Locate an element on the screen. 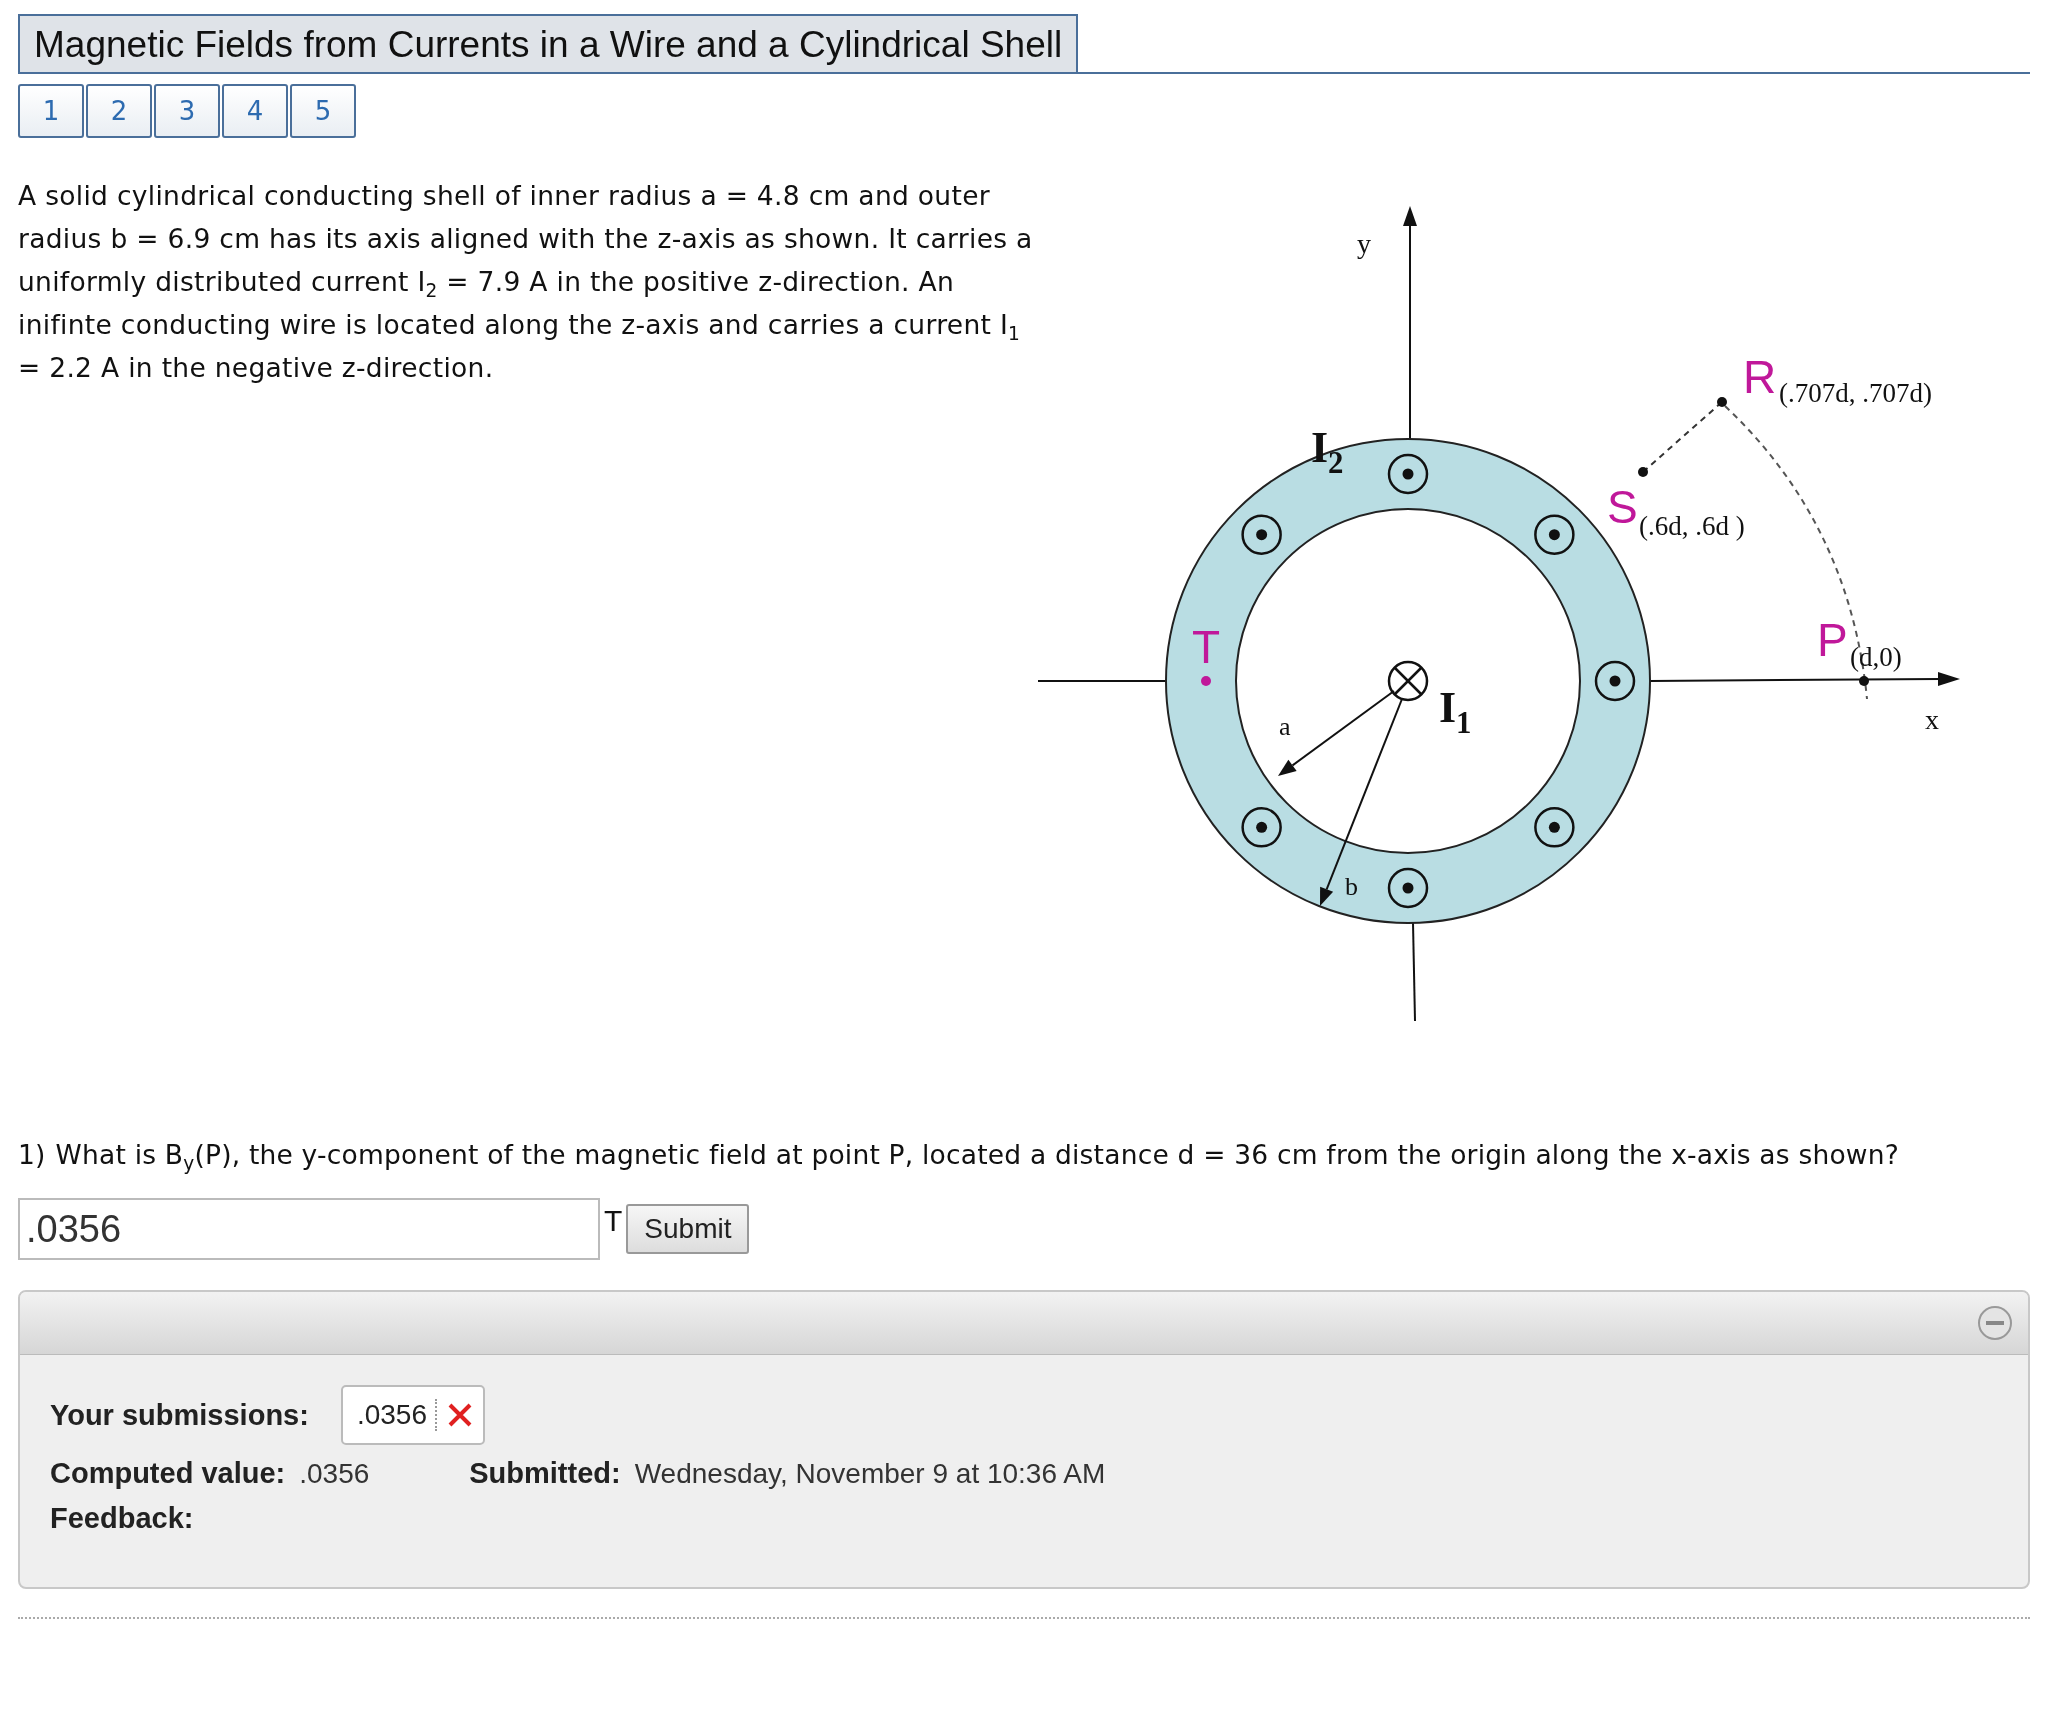 The width and height of the screenshot is (2046, 1734). submitted-label: Submitted: is located at coordinates (545, 1473).